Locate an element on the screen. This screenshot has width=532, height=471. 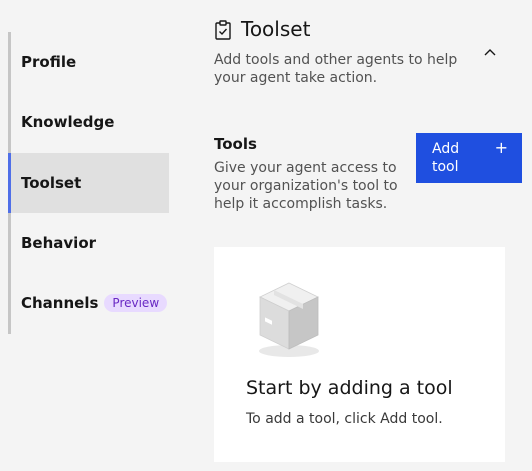
sidebar-item-label: Profile is located at coordinates (49, 62).